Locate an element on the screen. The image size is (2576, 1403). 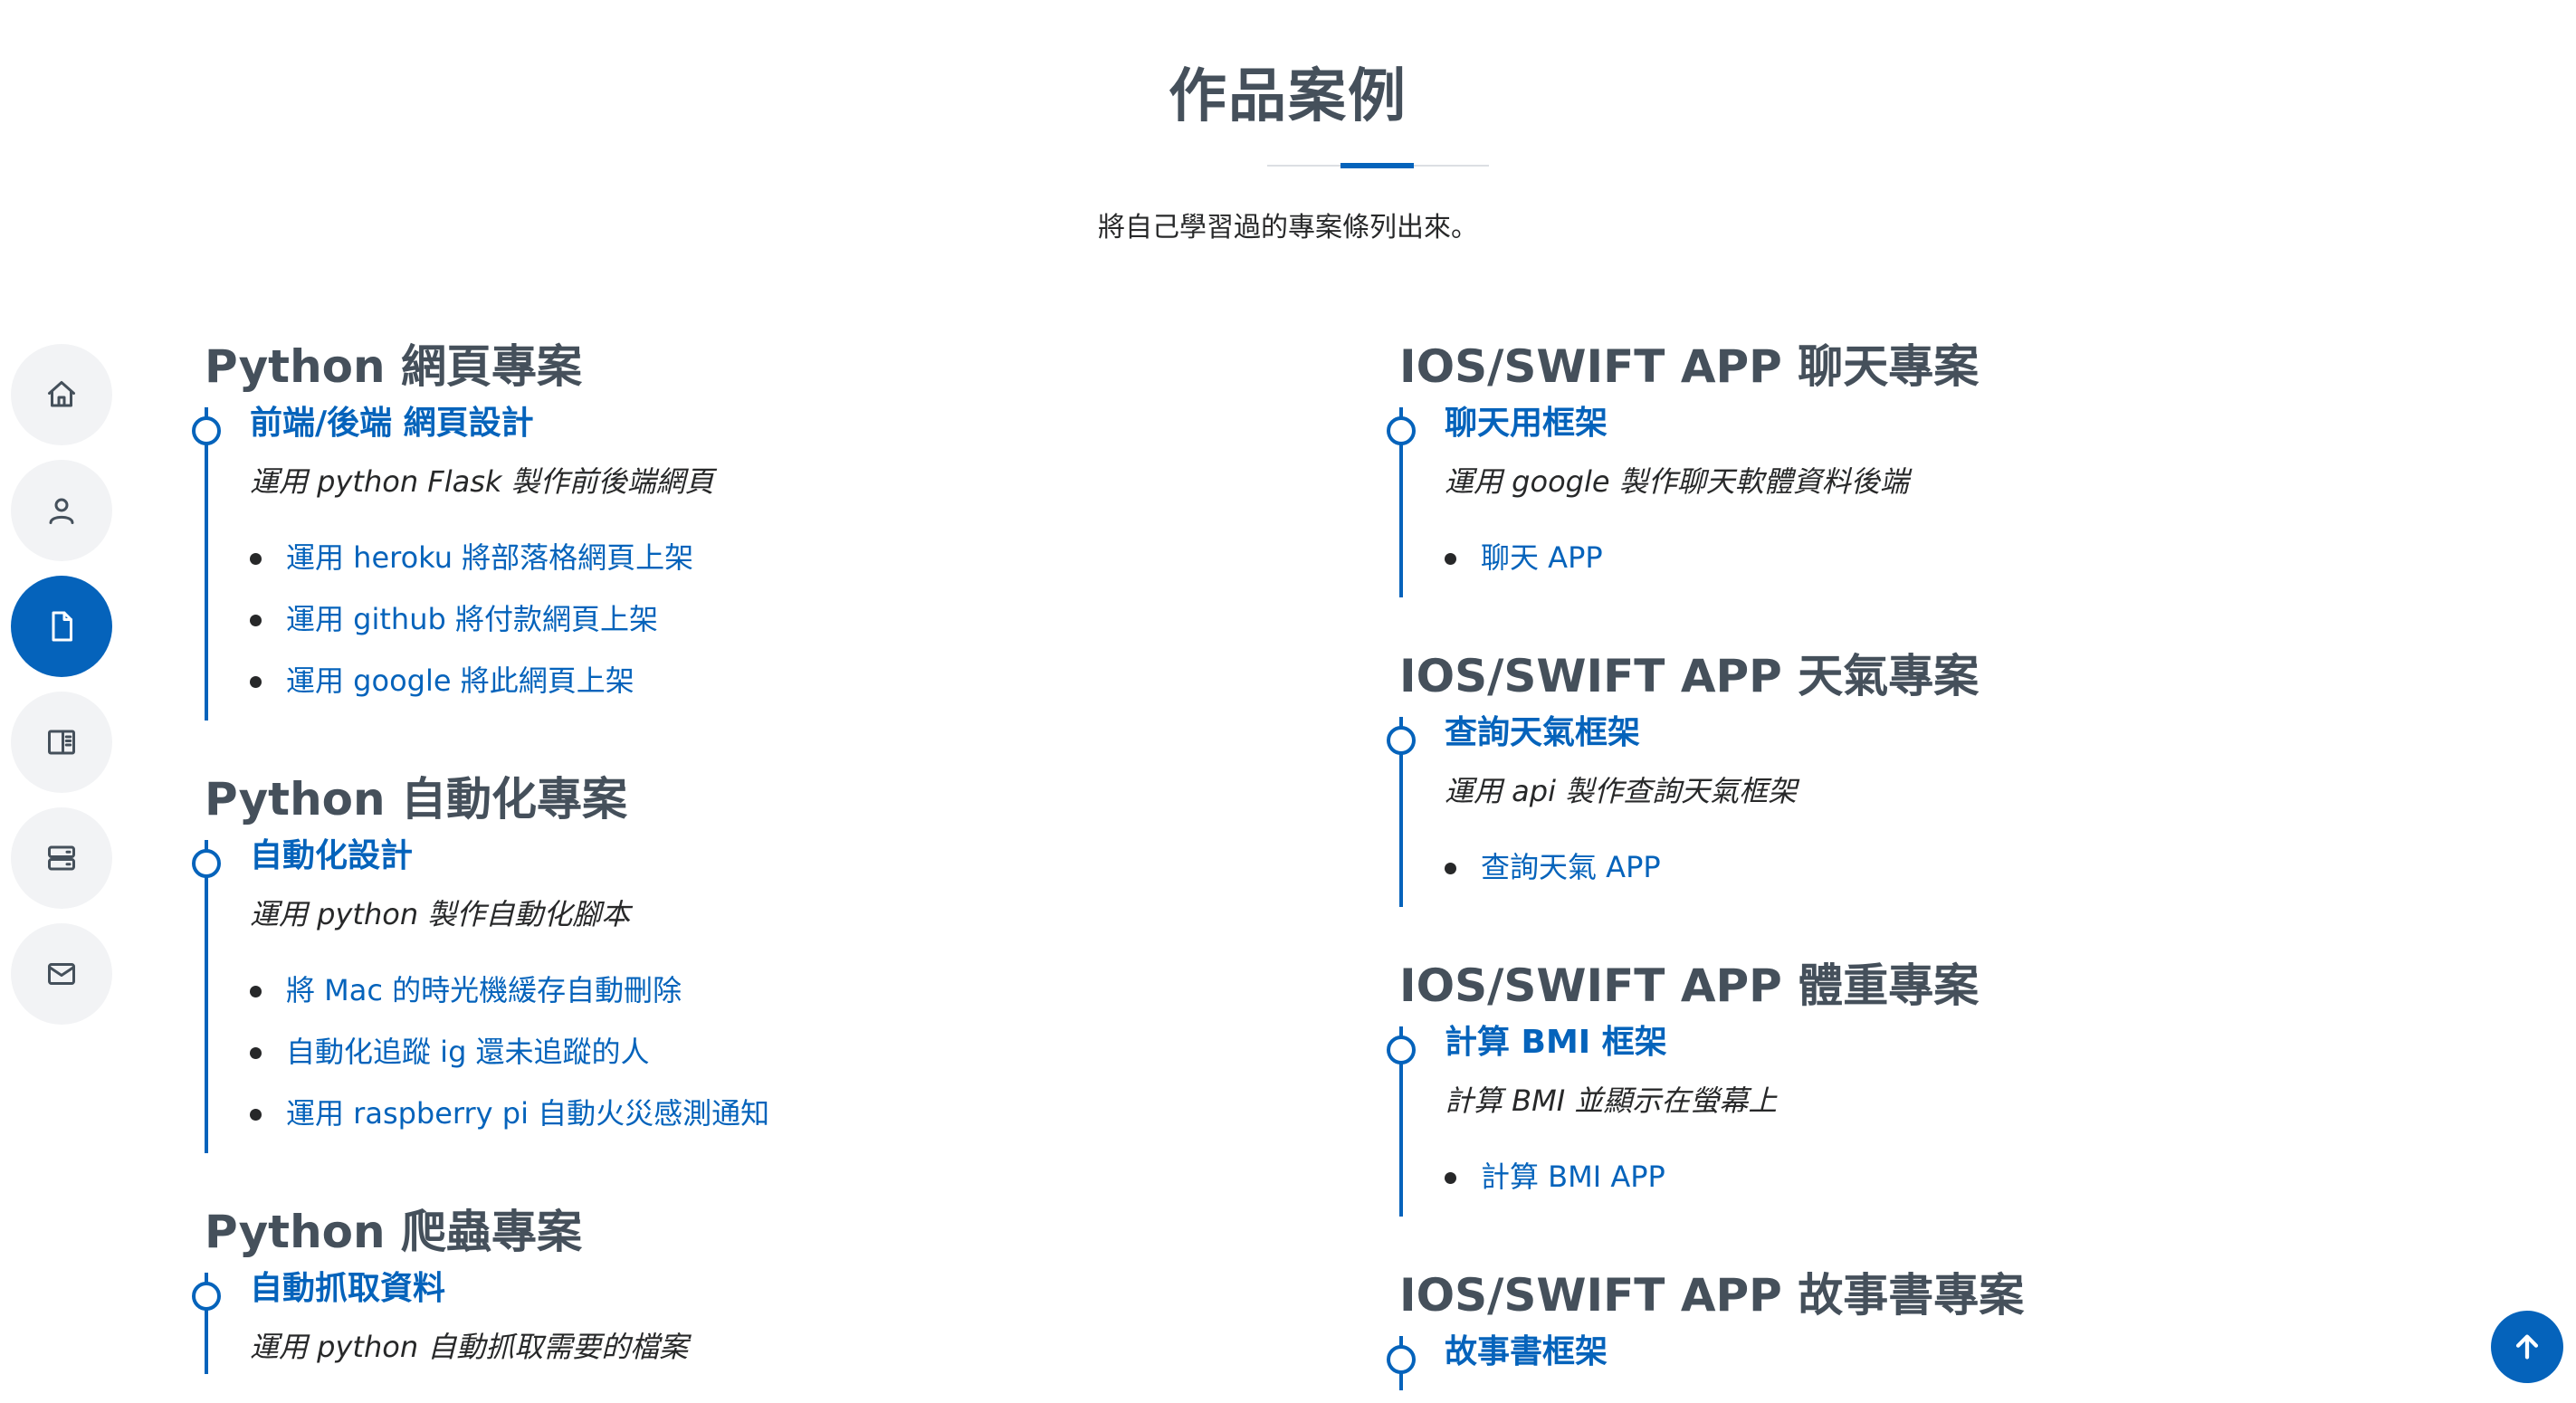
nav-portfolio-button is located at coordinates (61, 626).